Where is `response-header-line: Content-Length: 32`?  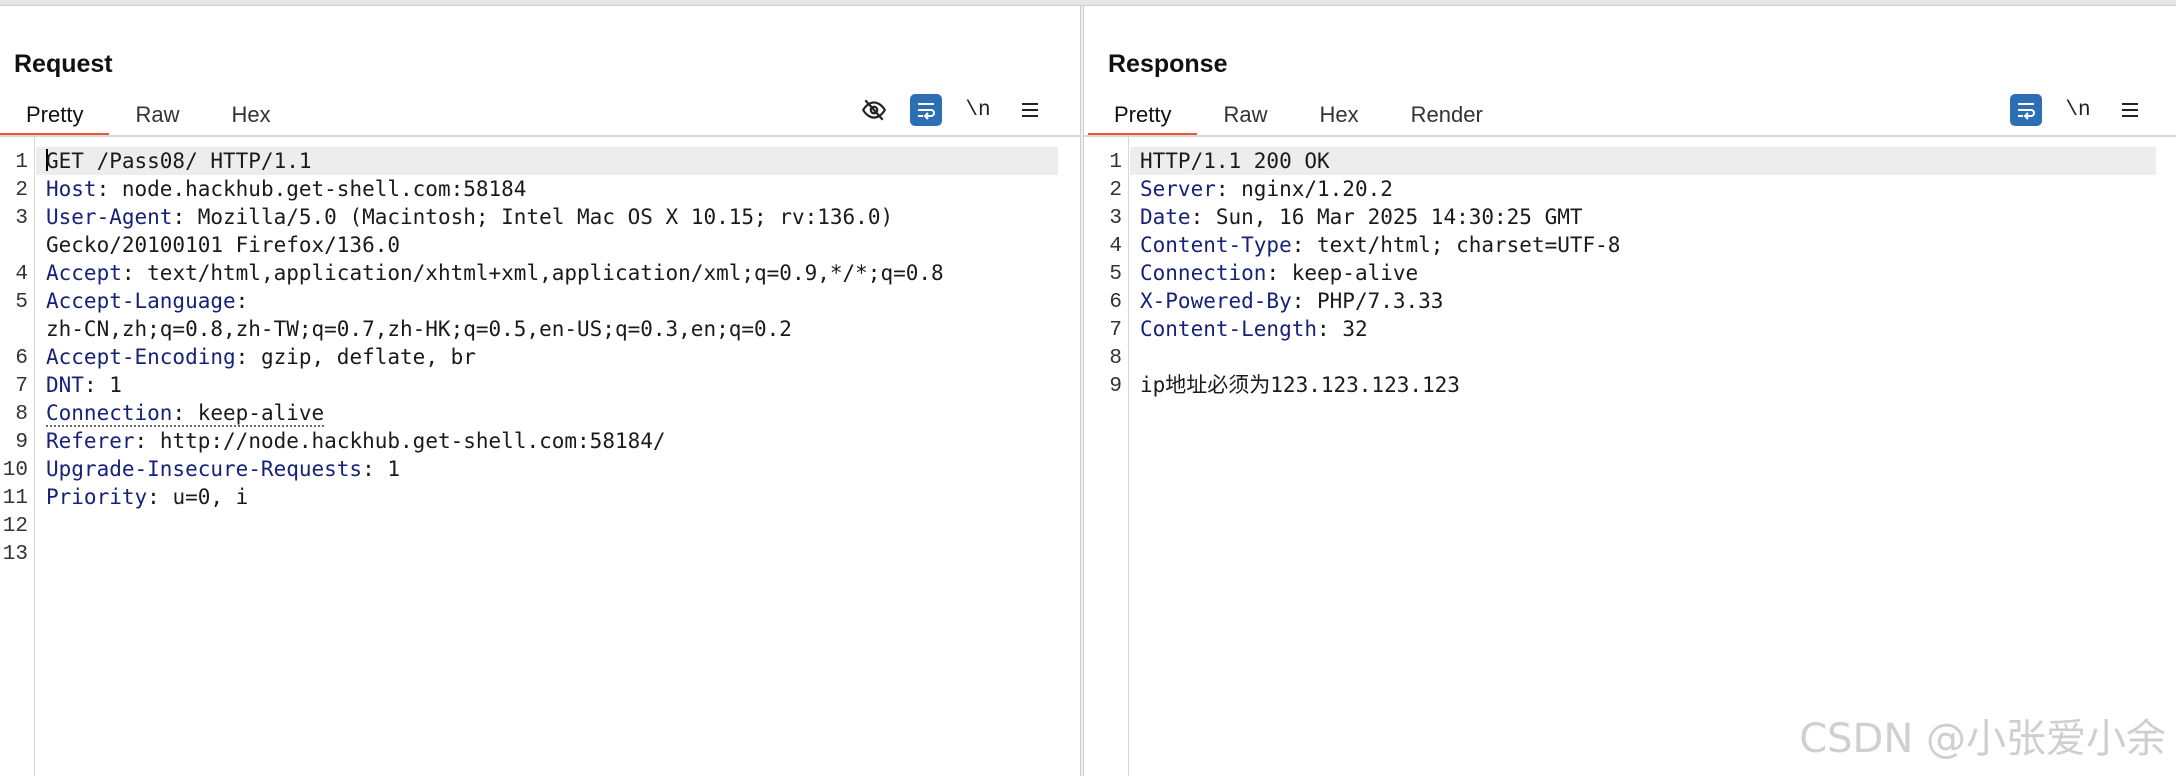 response-header-line: Content-Length: 32 is located at coordinates (1254, 329).